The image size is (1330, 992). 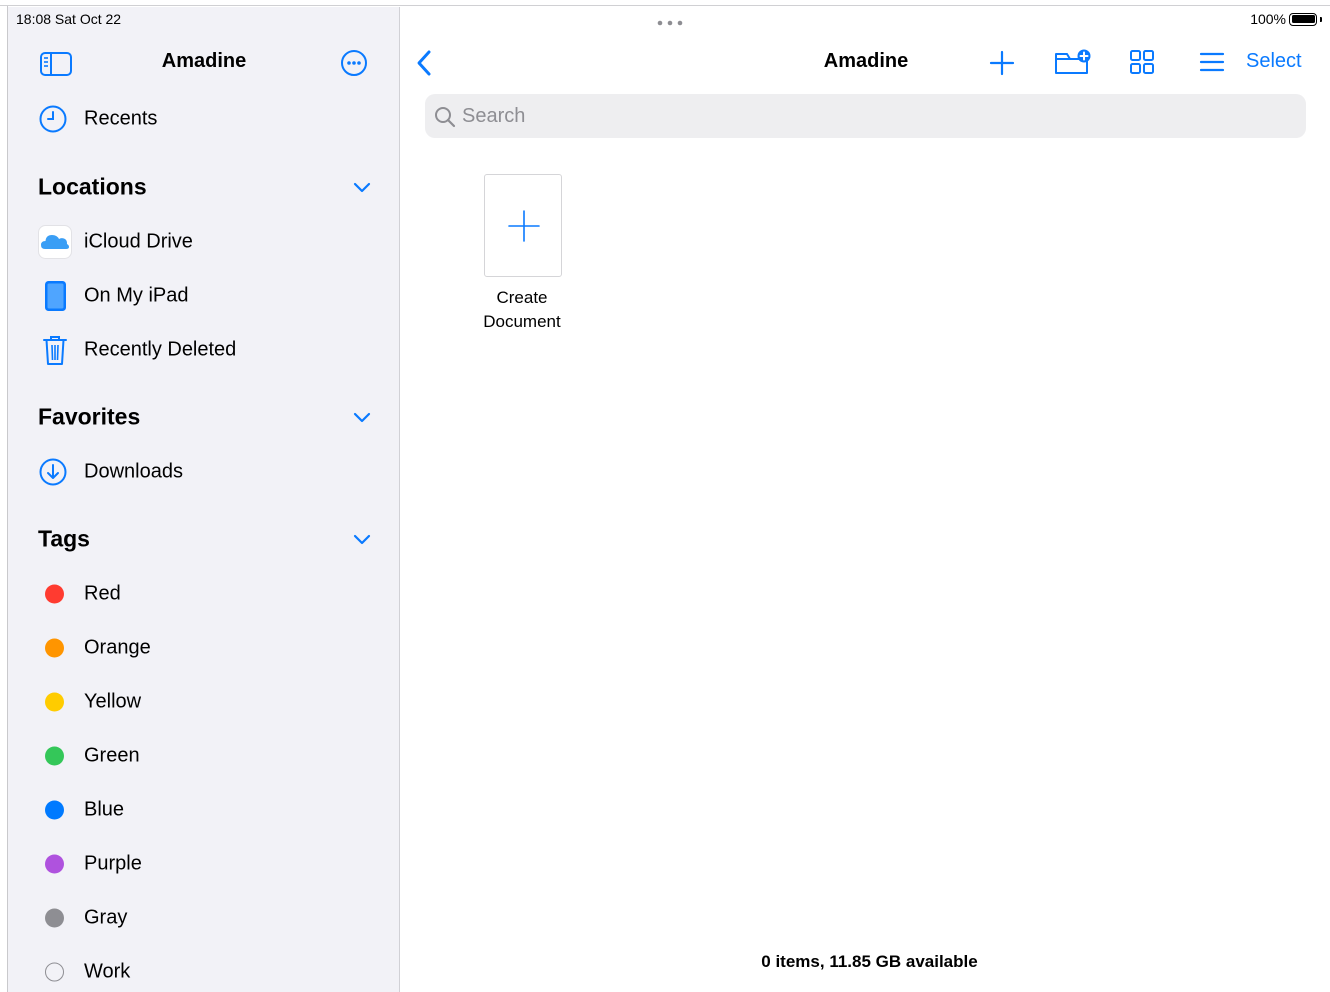 What do you see at coordinates (1274, 61) in the screenshot?
I see `select-button: Select` at bounding box center [1274, 61].